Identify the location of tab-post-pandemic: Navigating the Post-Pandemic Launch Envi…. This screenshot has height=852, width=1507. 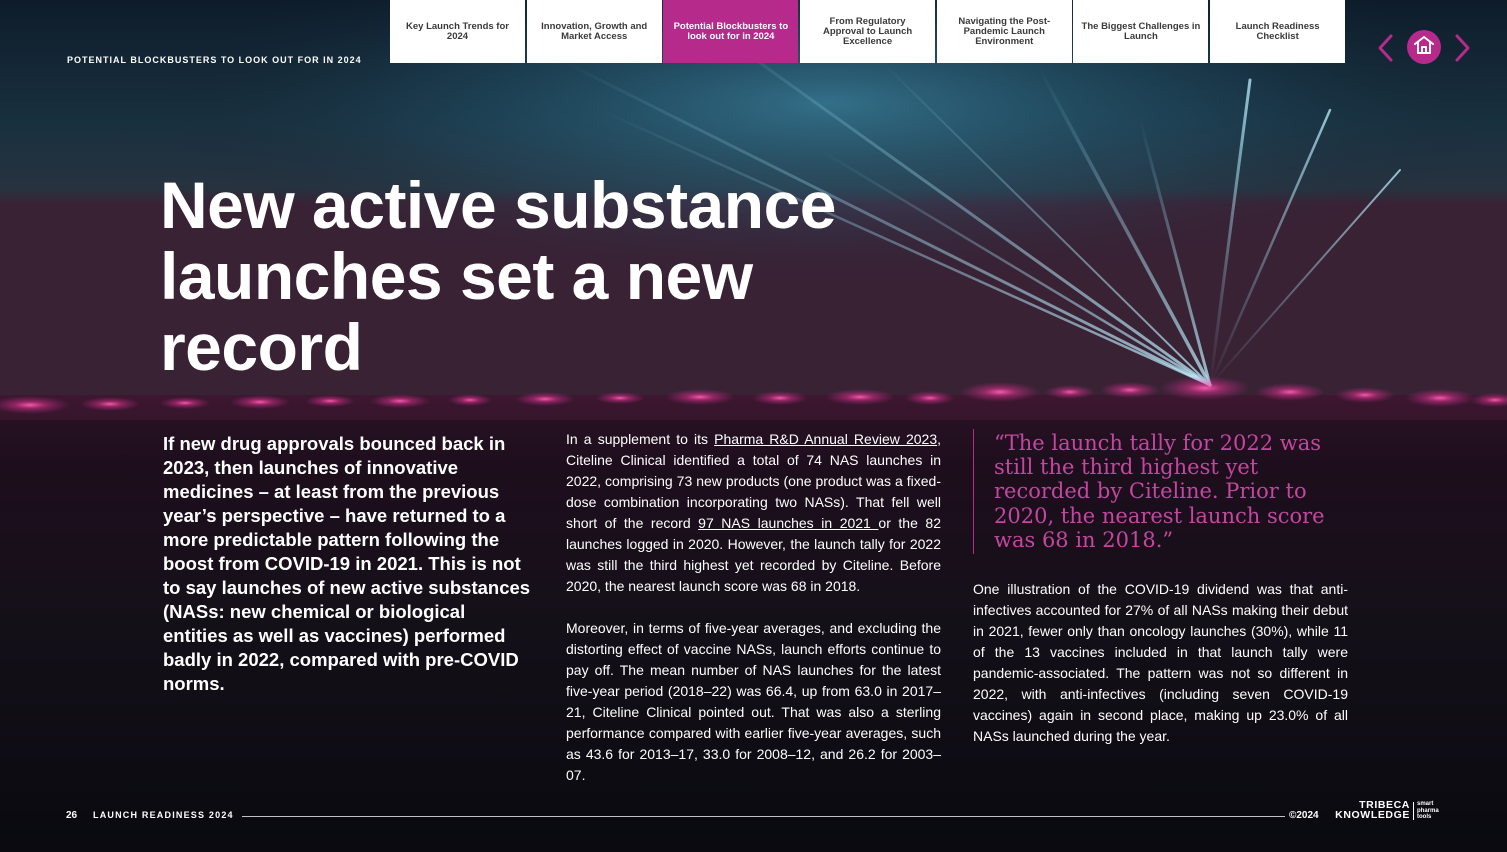
(1004, 31).